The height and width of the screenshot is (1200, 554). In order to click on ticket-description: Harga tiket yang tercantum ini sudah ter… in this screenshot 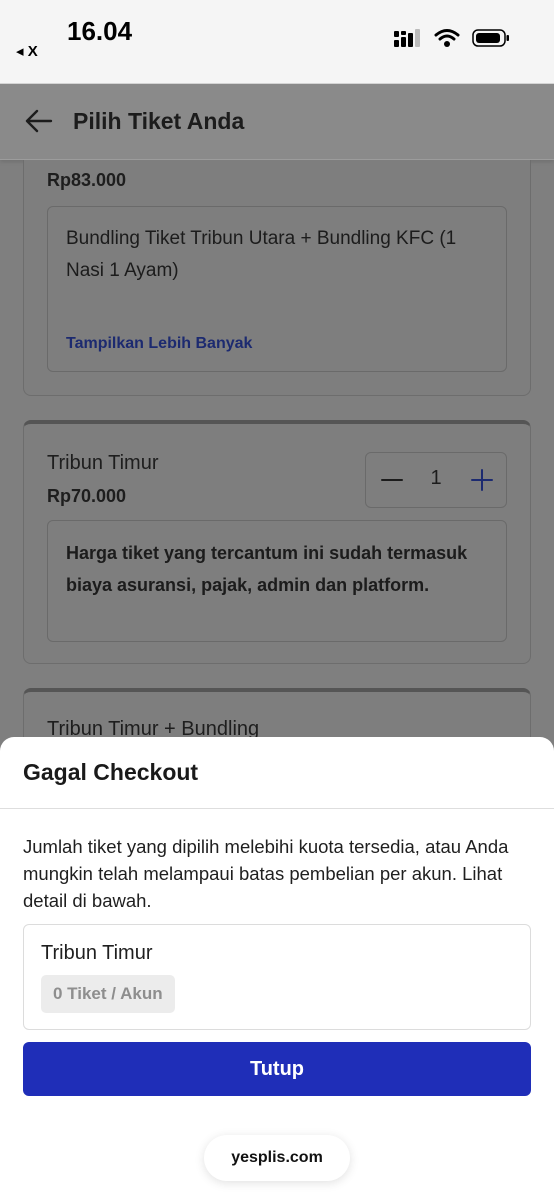, I will do `click(267, 569)`.